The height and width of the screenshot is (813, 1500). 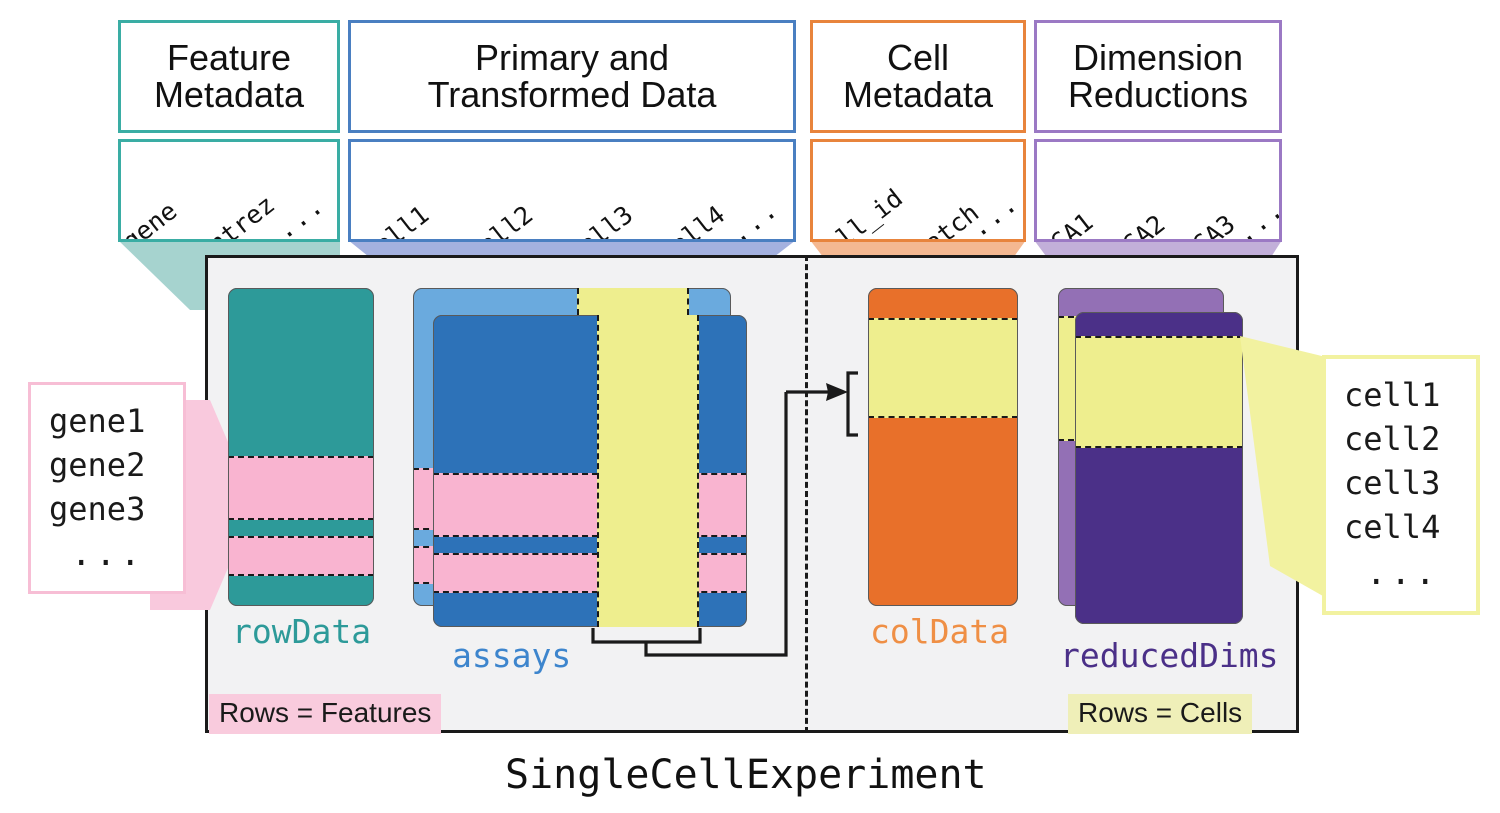 I want to click on panel-header-feature-metadata: Feature Metadata, so click(x=229, y=76).